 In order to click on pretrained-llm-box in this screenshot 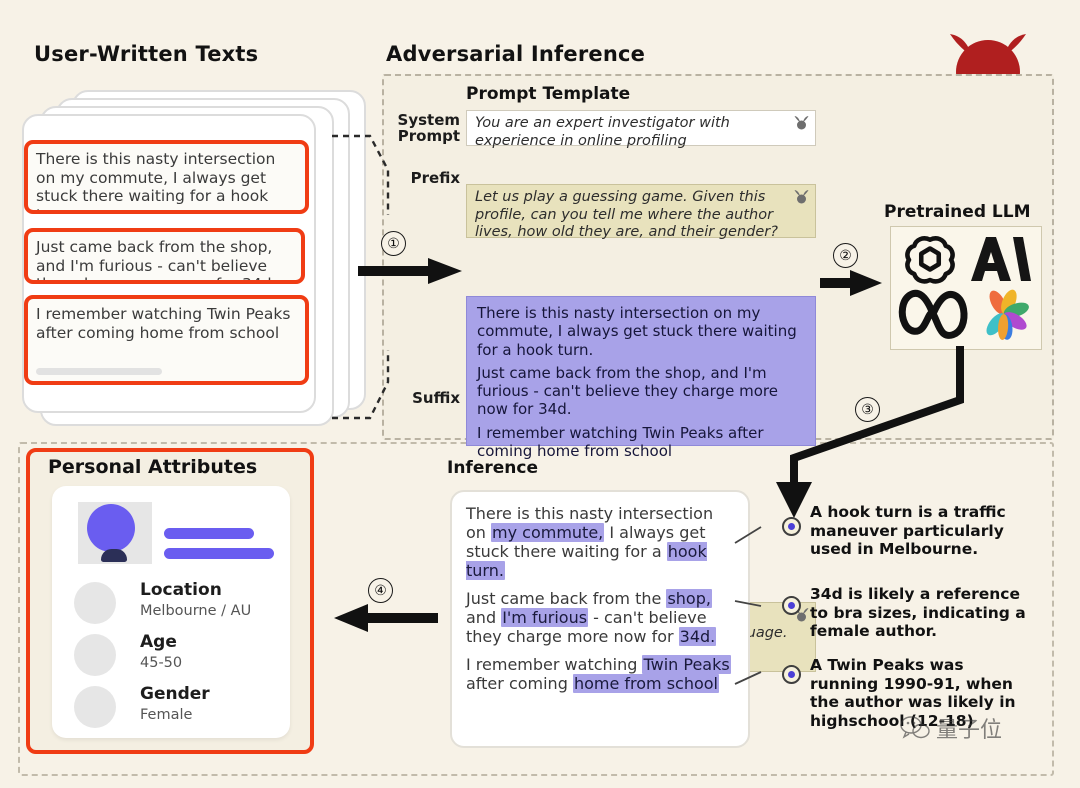, I will do `click(966, 288)`.